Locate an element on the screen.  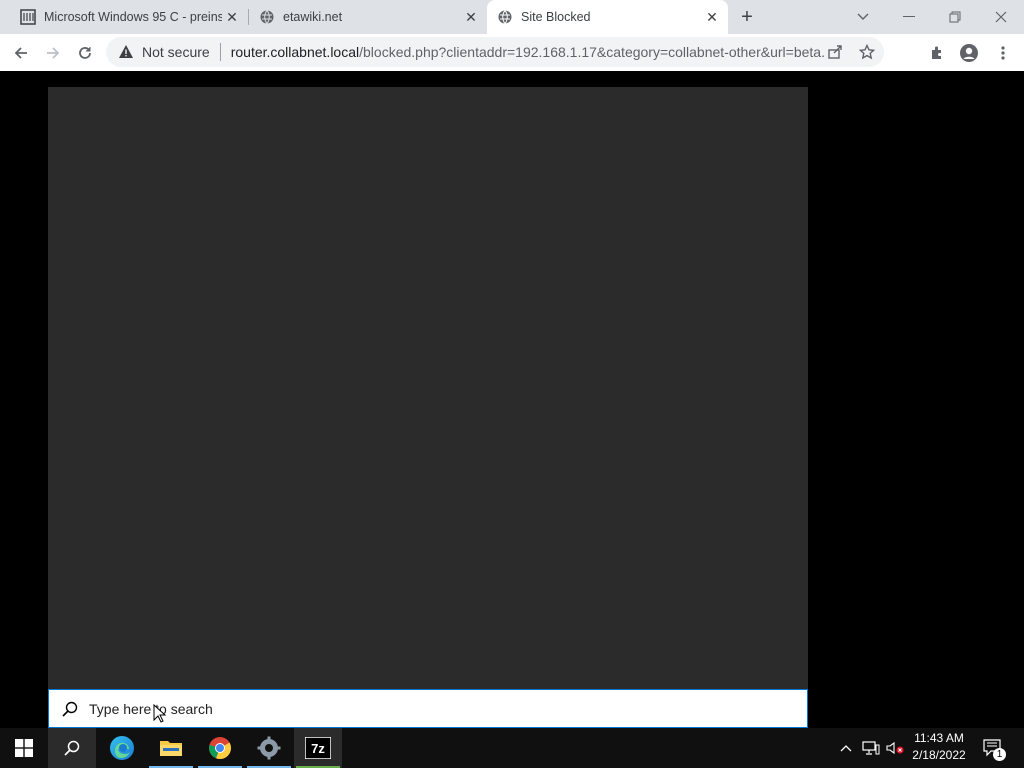
windows-logo-icon is located at coordinates (24, 748).